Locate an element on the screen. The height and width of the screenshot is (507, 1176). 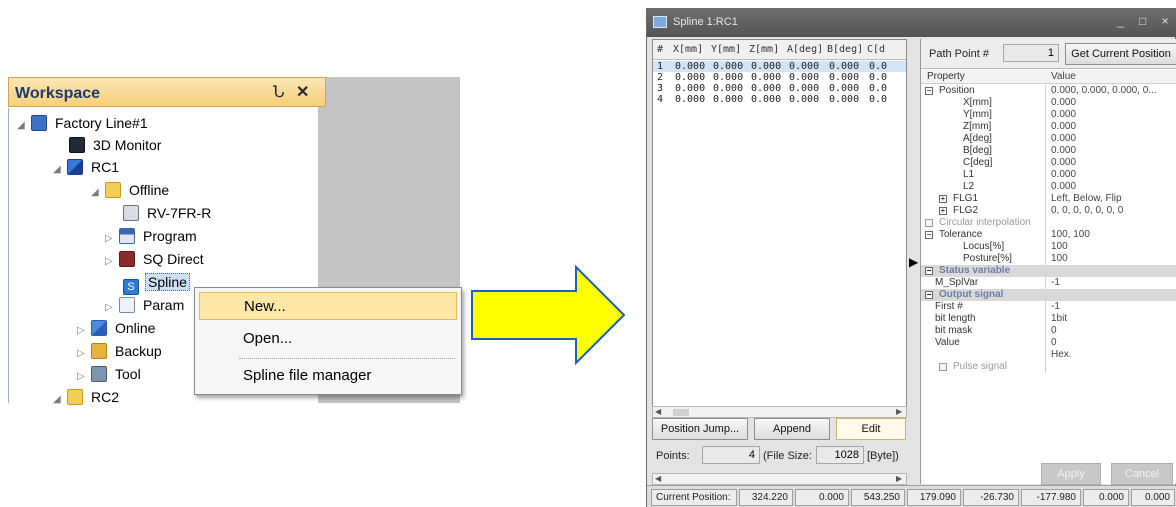
cancel-button: Cancel is located at coordinates (1142, 474).